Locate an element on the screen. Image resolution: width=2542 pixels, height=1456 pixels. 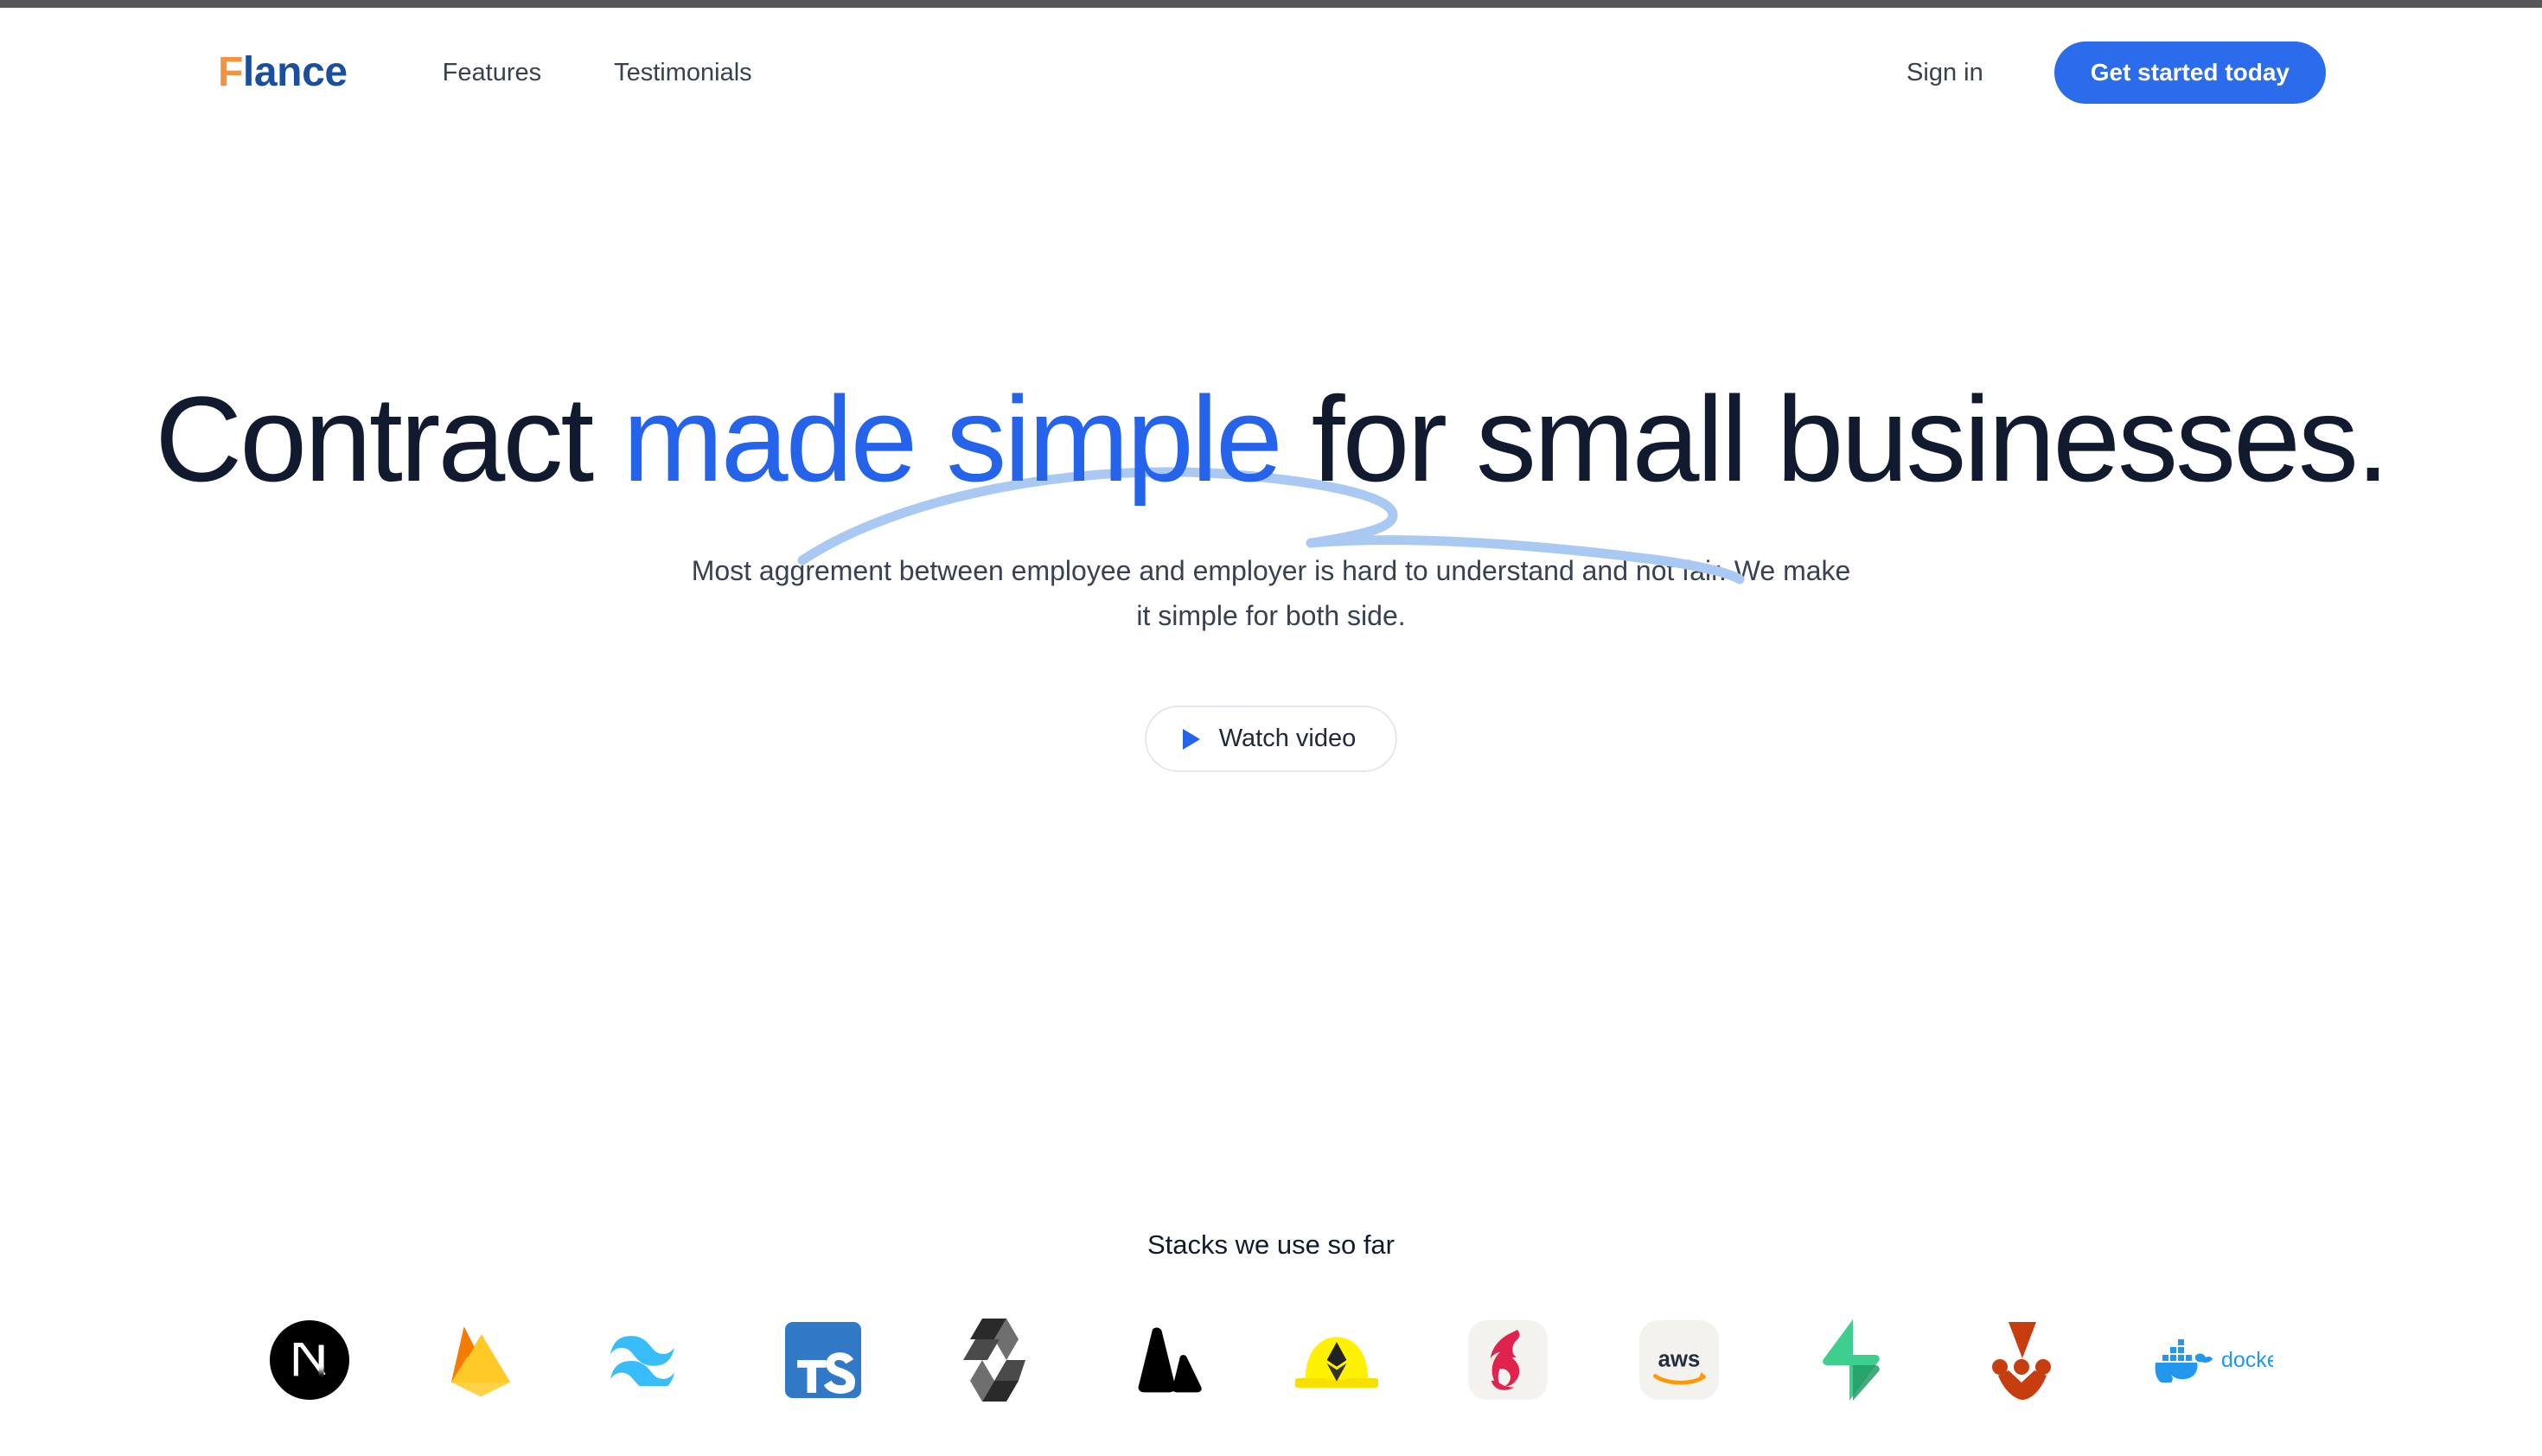
hardhat-logo-icon is located at coordinates (1336, 1363).